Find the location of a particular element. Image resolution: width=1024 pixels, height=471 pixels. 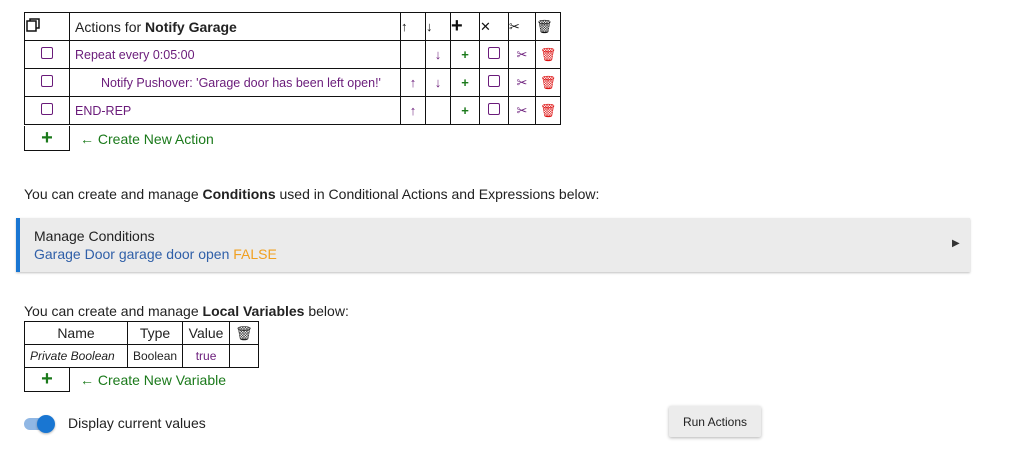

actions-header-row: Actions for Notify Garage ↑ ↓ + ✕ ✂ 🗑 is located at coordinates (292, 26).